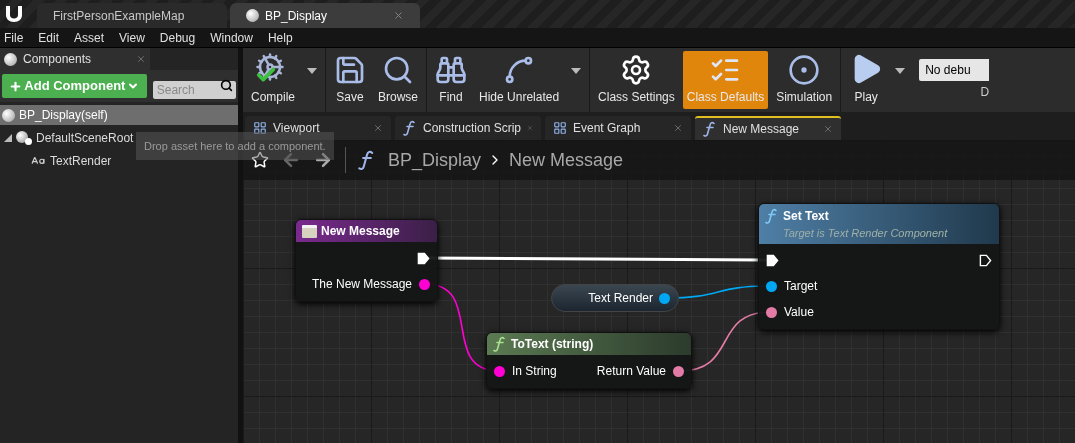 This screenshot has width=1075, height=443. What do you see at coordinates (620, 298) in the screenshot?
I see `node-title: Text Render` at bounding box center [620, 298].